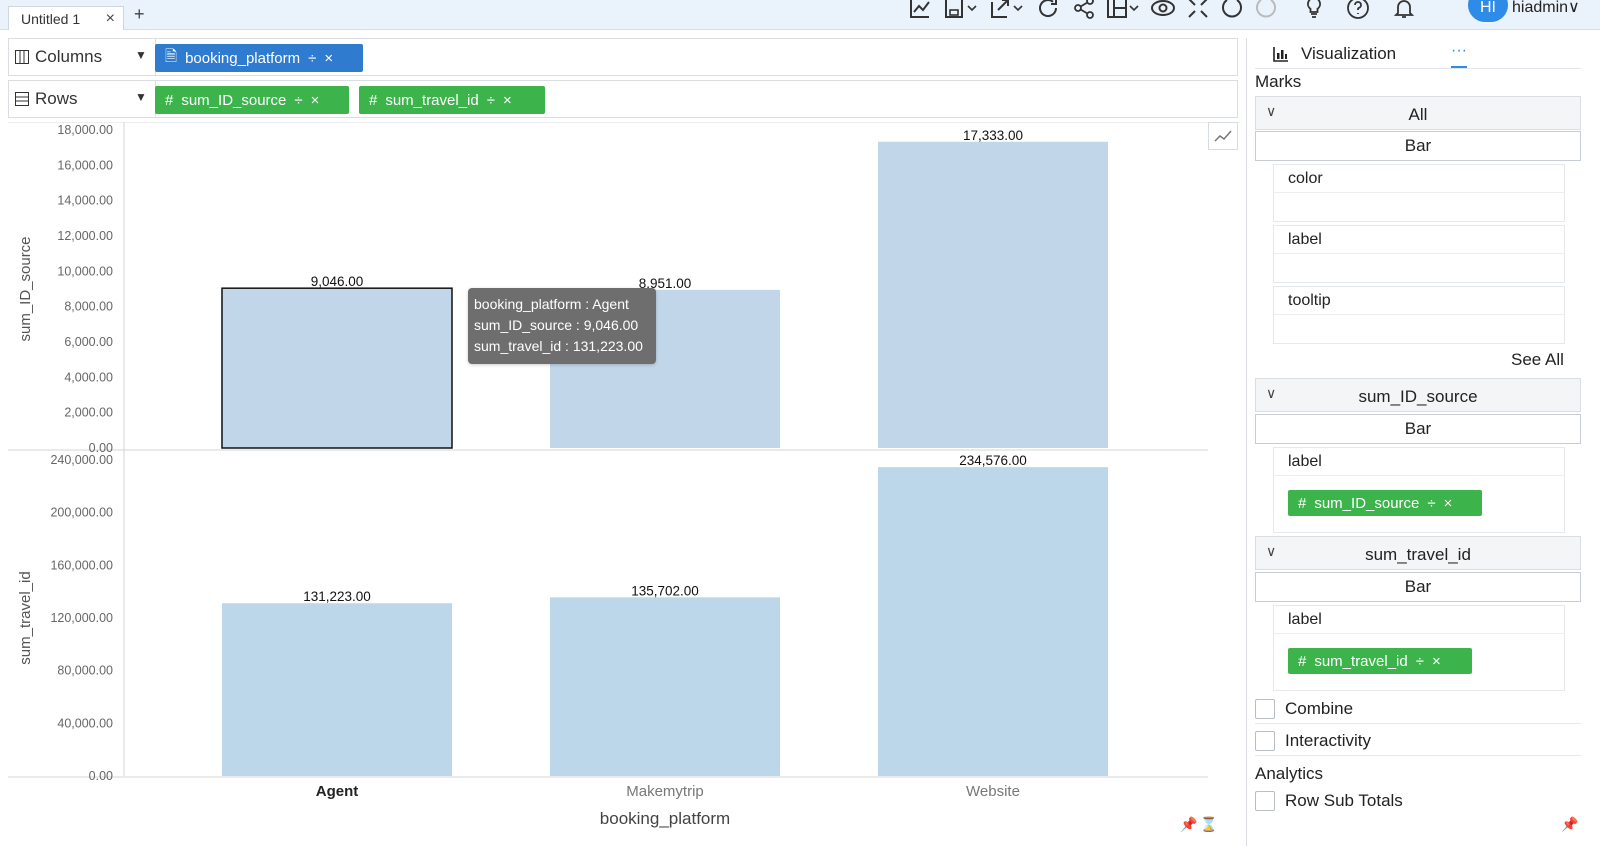 This screenshot has width=1600, height=851. Describe the element at coordinates (1124, 13) in the screenshot. I see `layout-icon` at that location.